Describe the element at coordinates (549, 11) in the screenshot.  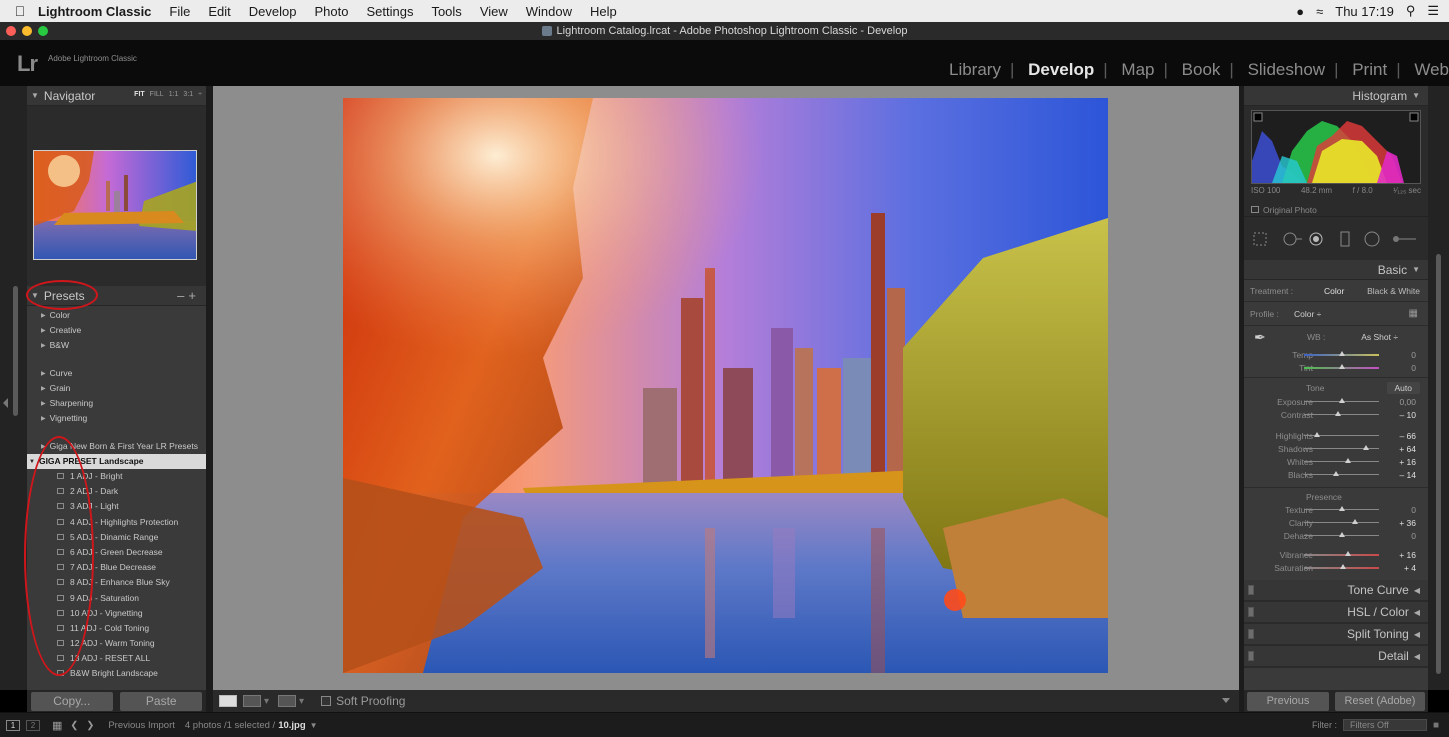
I see `menu-window: Window` at that location.